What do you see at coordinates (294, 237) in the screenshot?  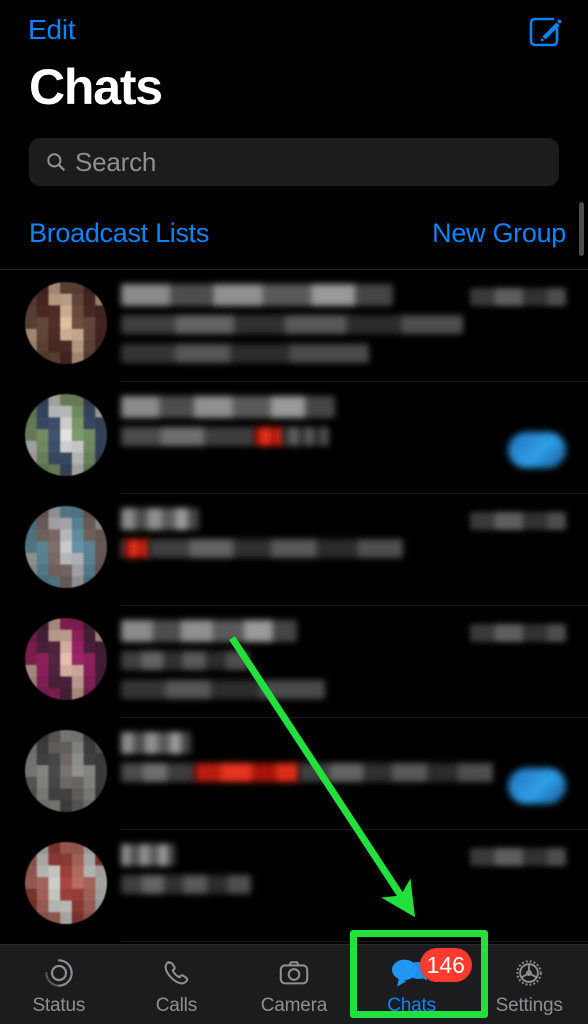 I see `list-actions-row: Broadcast Lists New Group` at bounding box center [294, 237].